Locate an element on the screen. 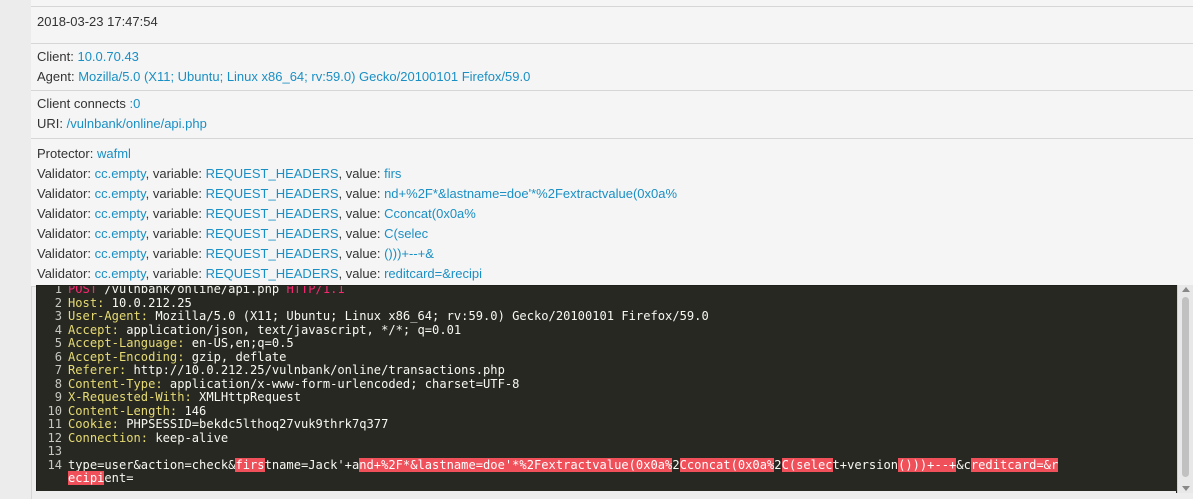 The width and height of the screenshot is (1193, 499). header-key: Accept: is located at coordinates (93, 329).